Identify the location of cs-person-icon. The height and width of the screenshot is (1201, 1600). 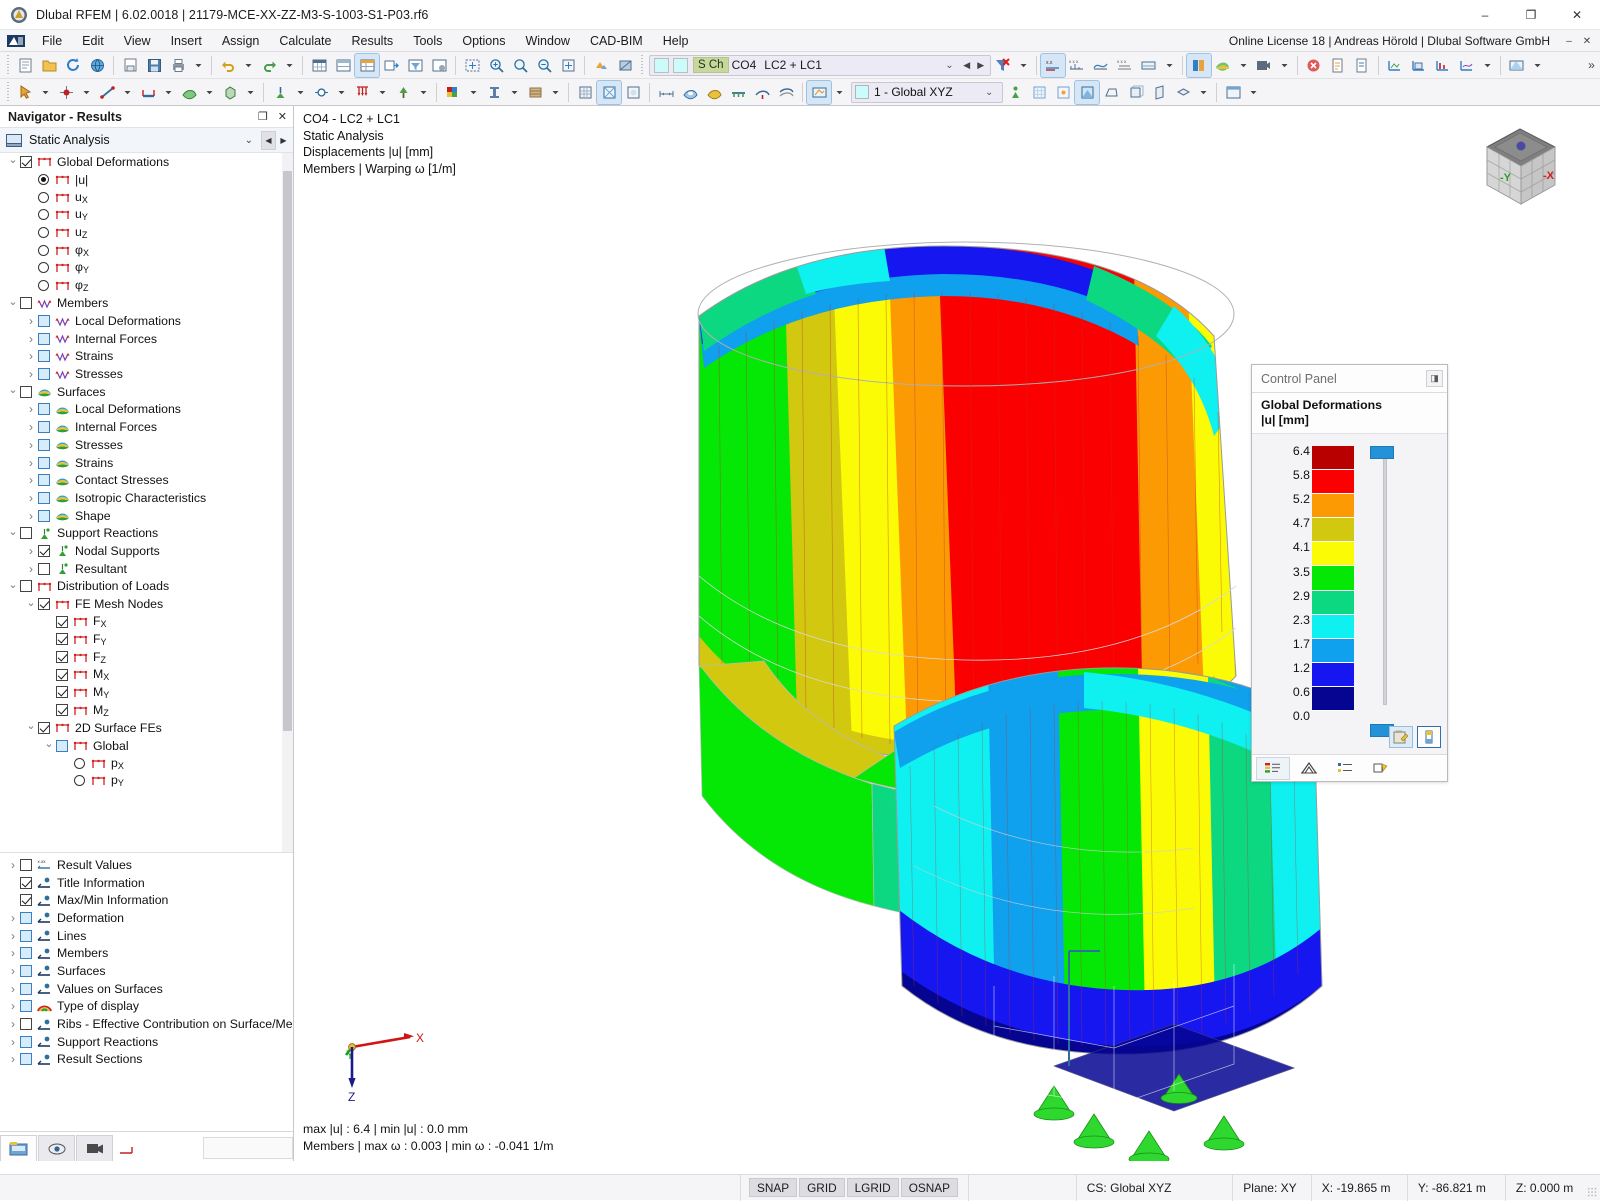
(1015, 92).